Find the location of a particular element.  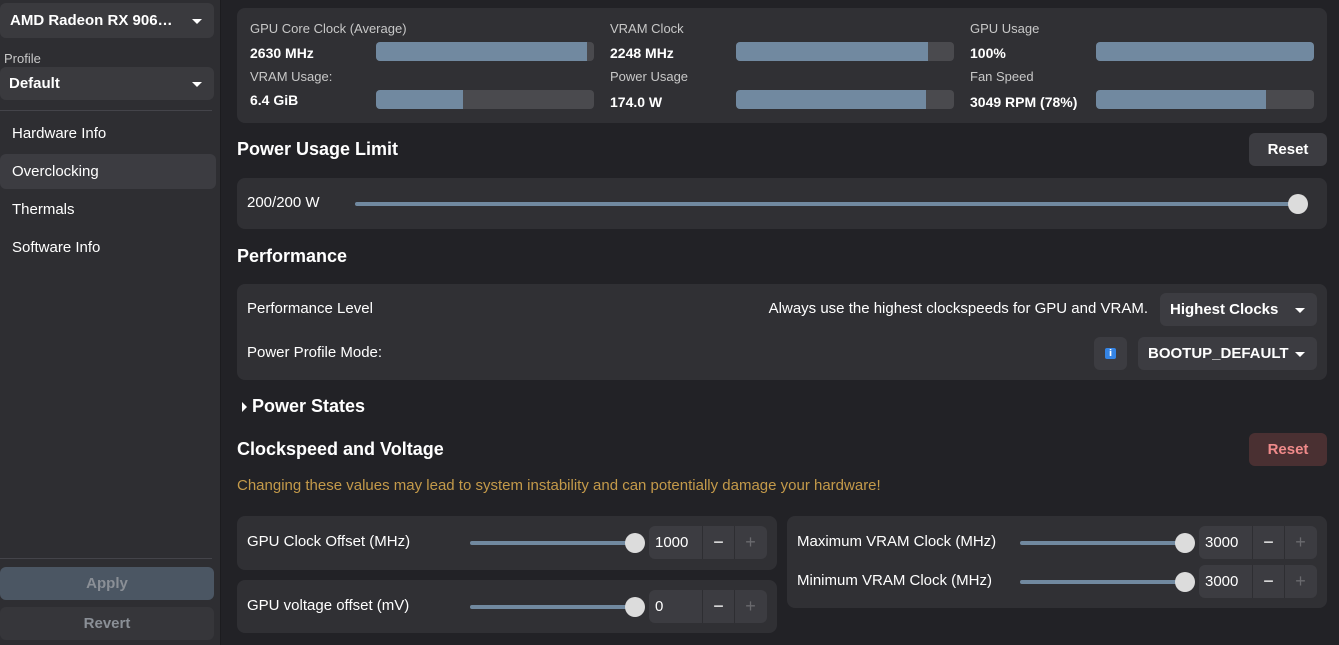

info-button: i is located at coordinates (1110, 353).